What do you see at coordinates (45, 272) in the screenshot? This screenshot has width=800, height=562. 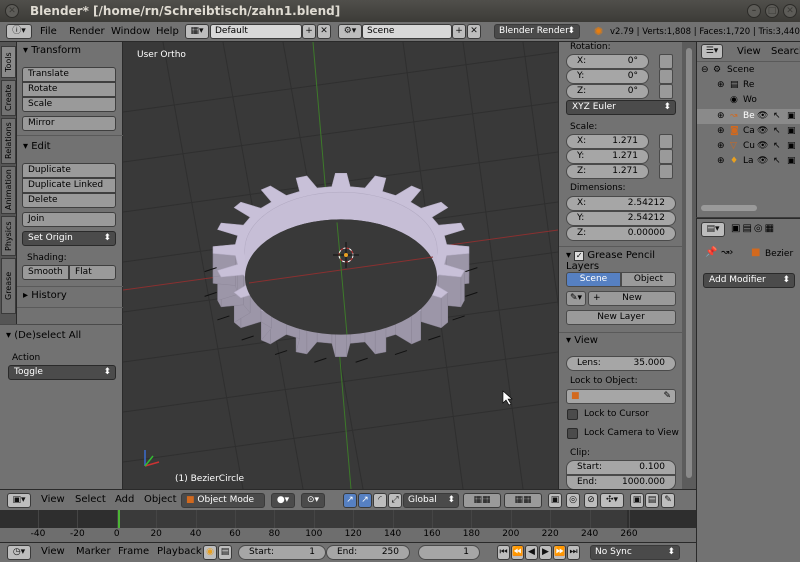 I see `smooth-button: Smooth` at bounding box center [45, 272].